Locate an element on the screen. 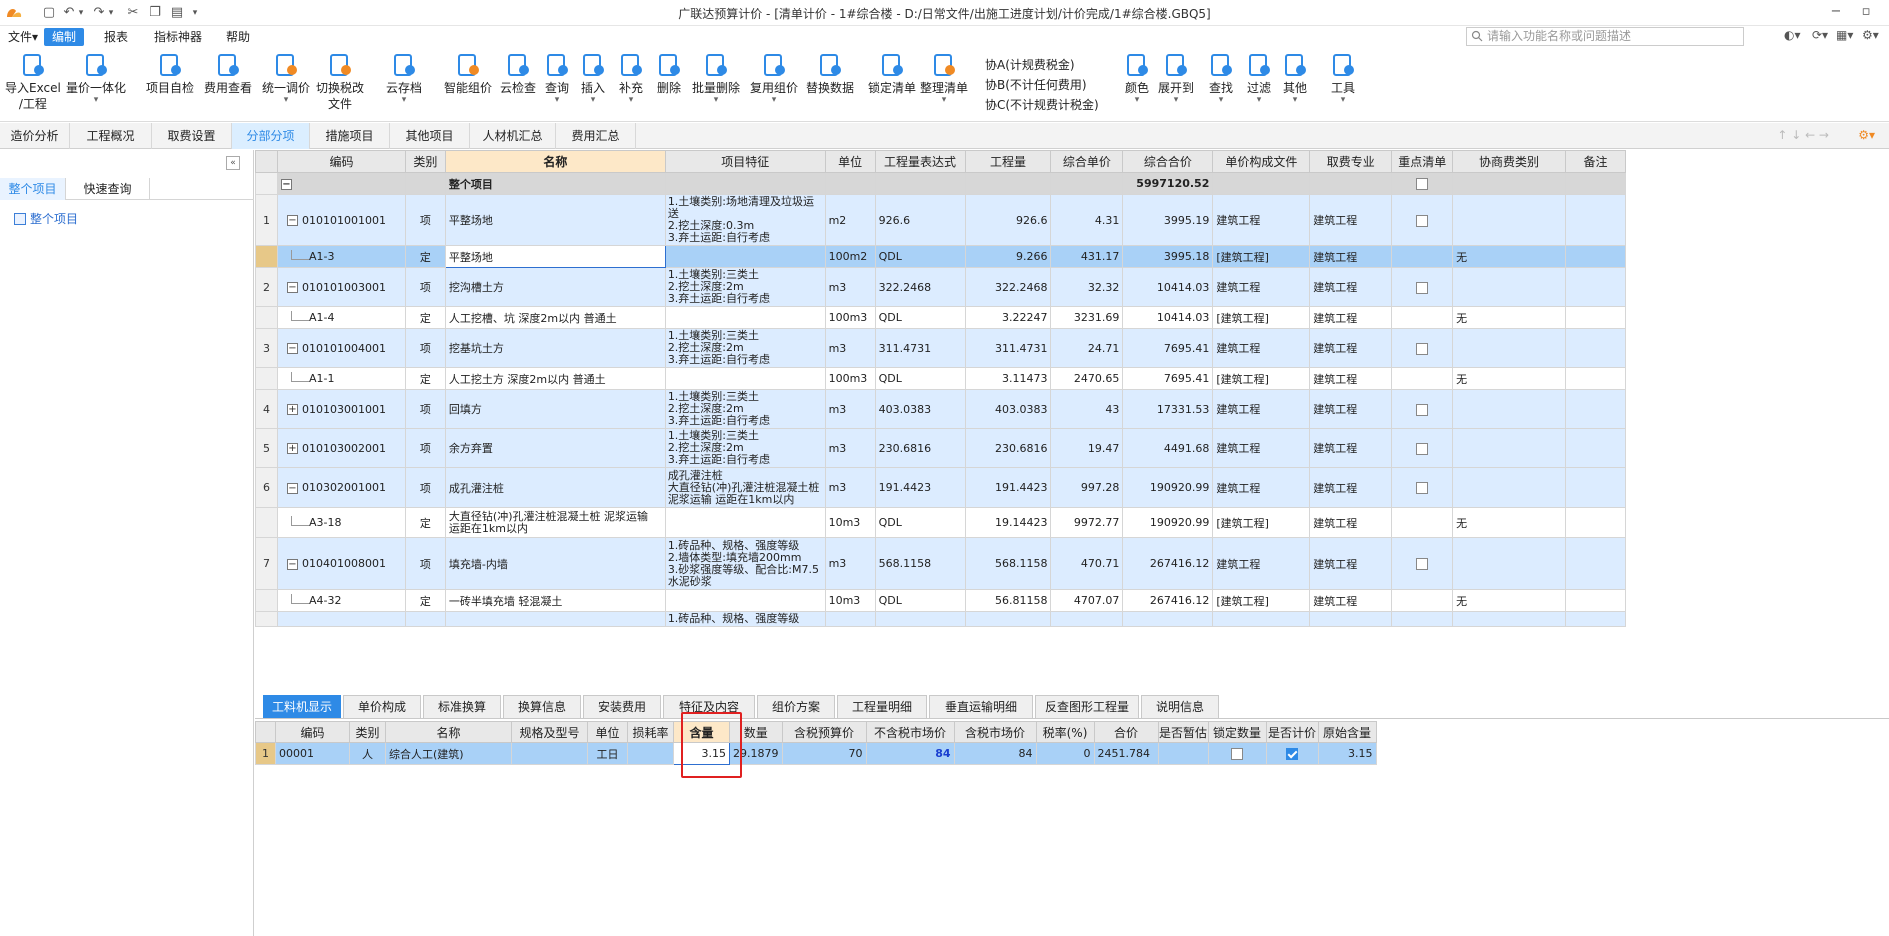 This screenshot has width=1889, height=936. ribbon-button-23: 工具 ▾ is located at coordinates (1343, 78).